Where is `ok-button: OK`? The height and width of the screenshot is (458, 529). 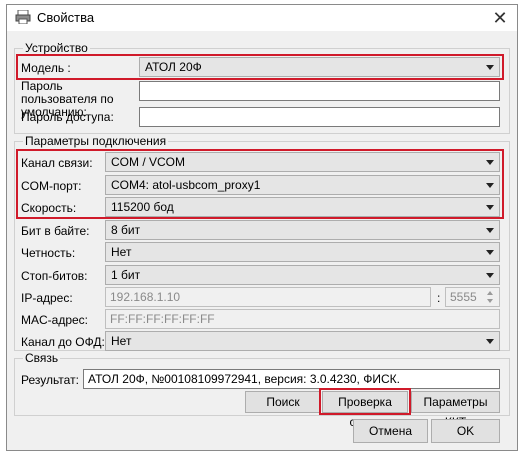 ok-button: OK is located at coordinates (465, 431).